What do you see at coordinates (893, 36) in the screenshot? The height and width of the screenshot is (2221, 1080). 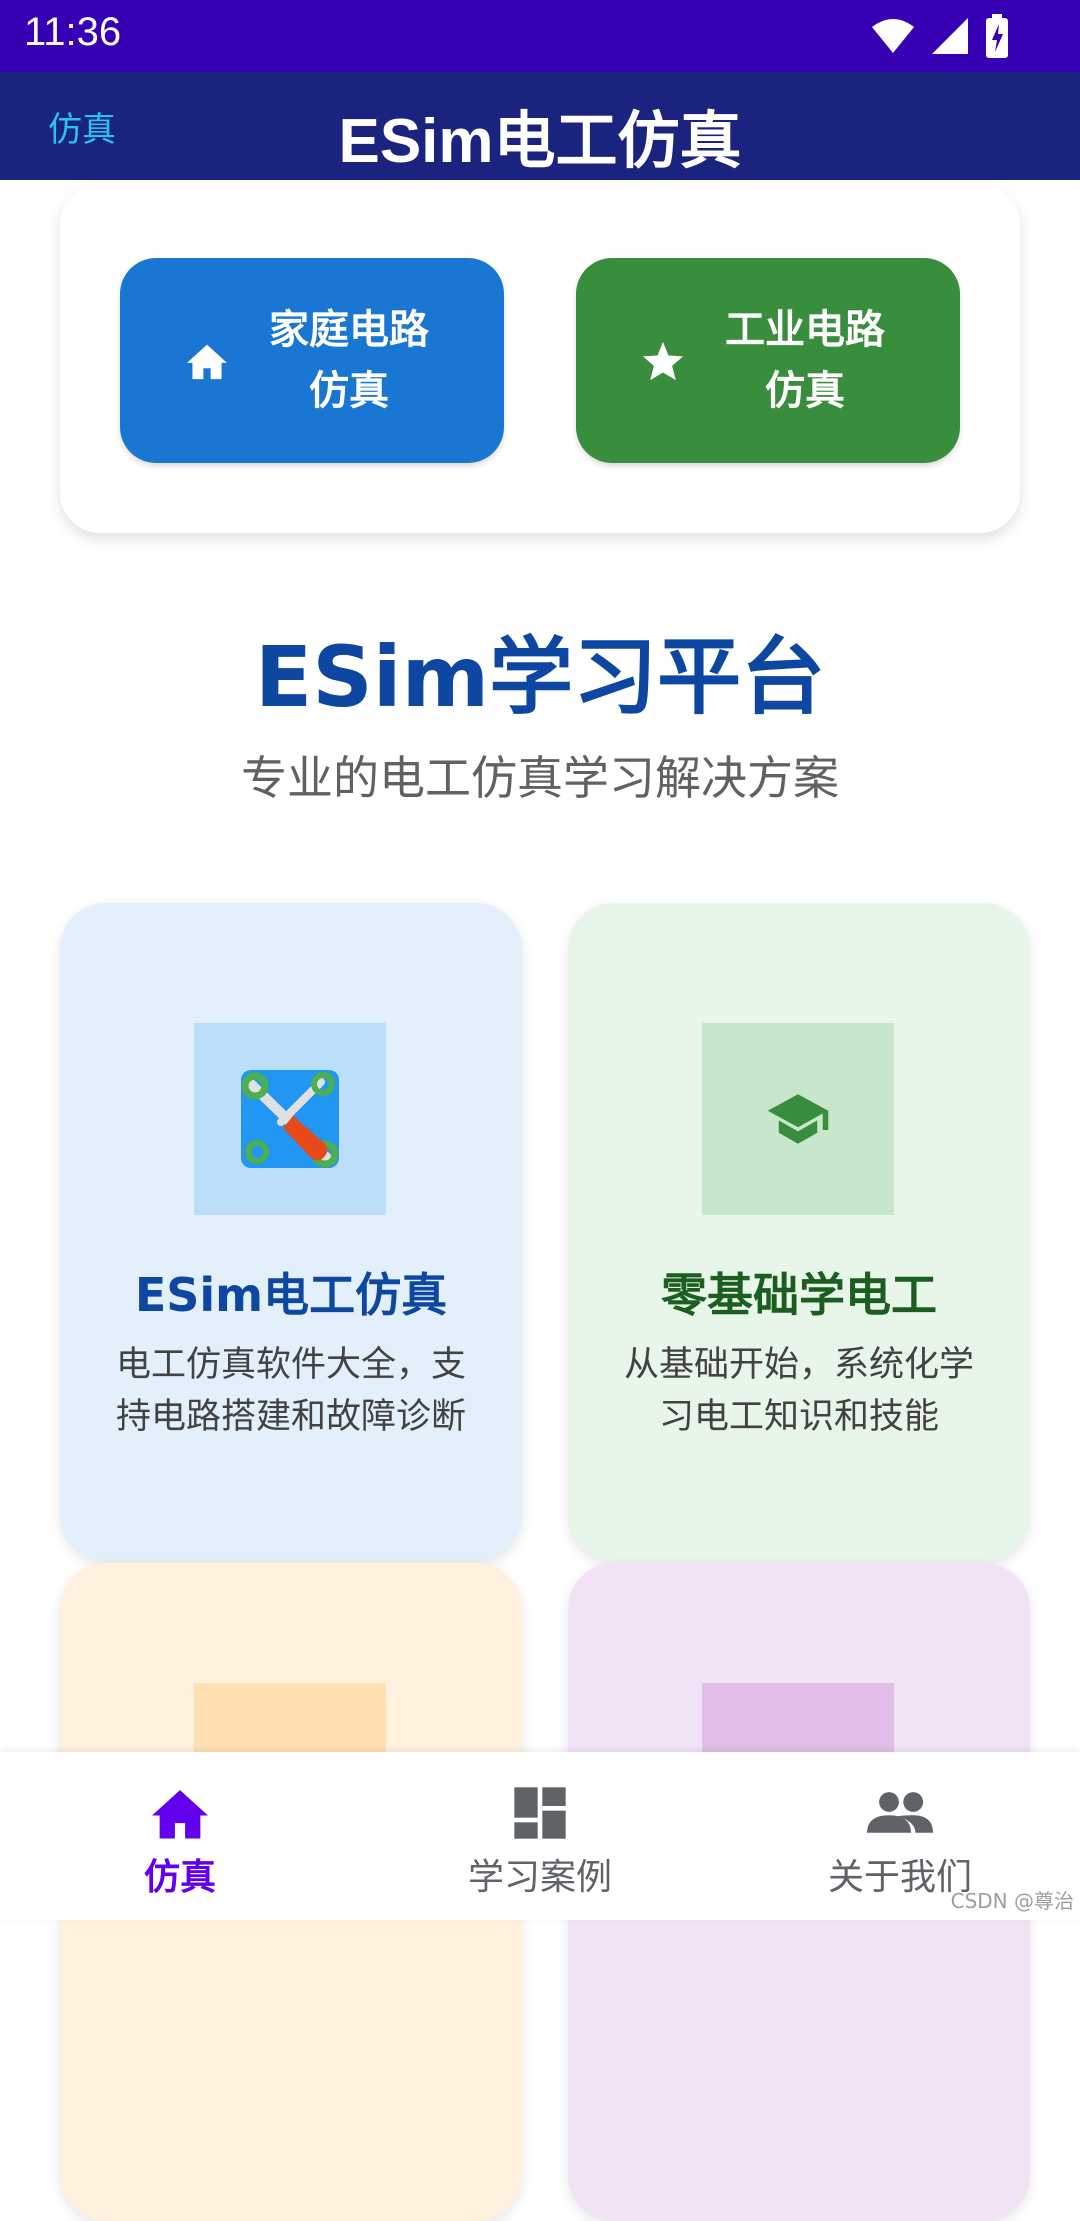 I see `wifi-icon` at bounding box center [893, 36].